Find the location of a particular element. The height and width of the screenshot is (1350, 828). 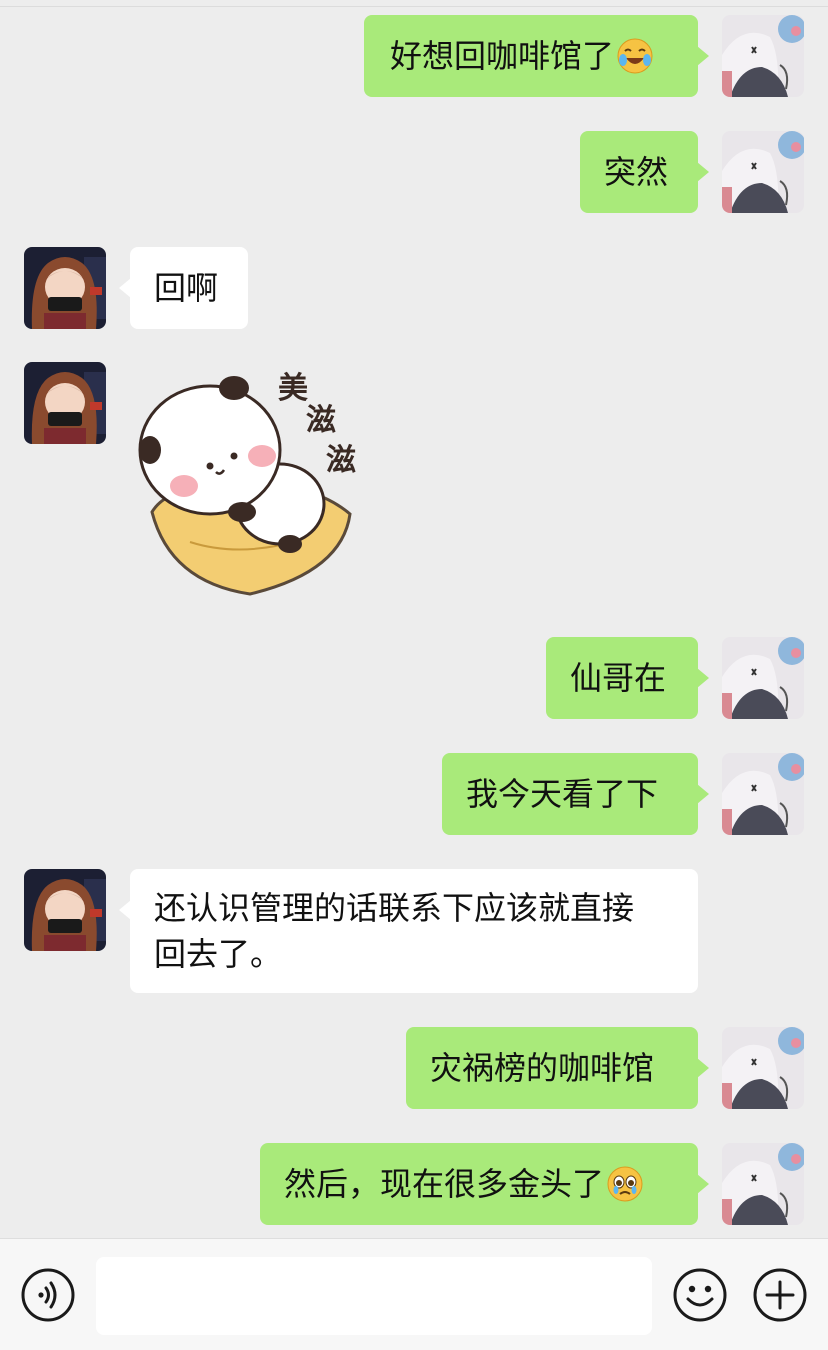

message-text: 回啊 is located at coordinates (186, 288).